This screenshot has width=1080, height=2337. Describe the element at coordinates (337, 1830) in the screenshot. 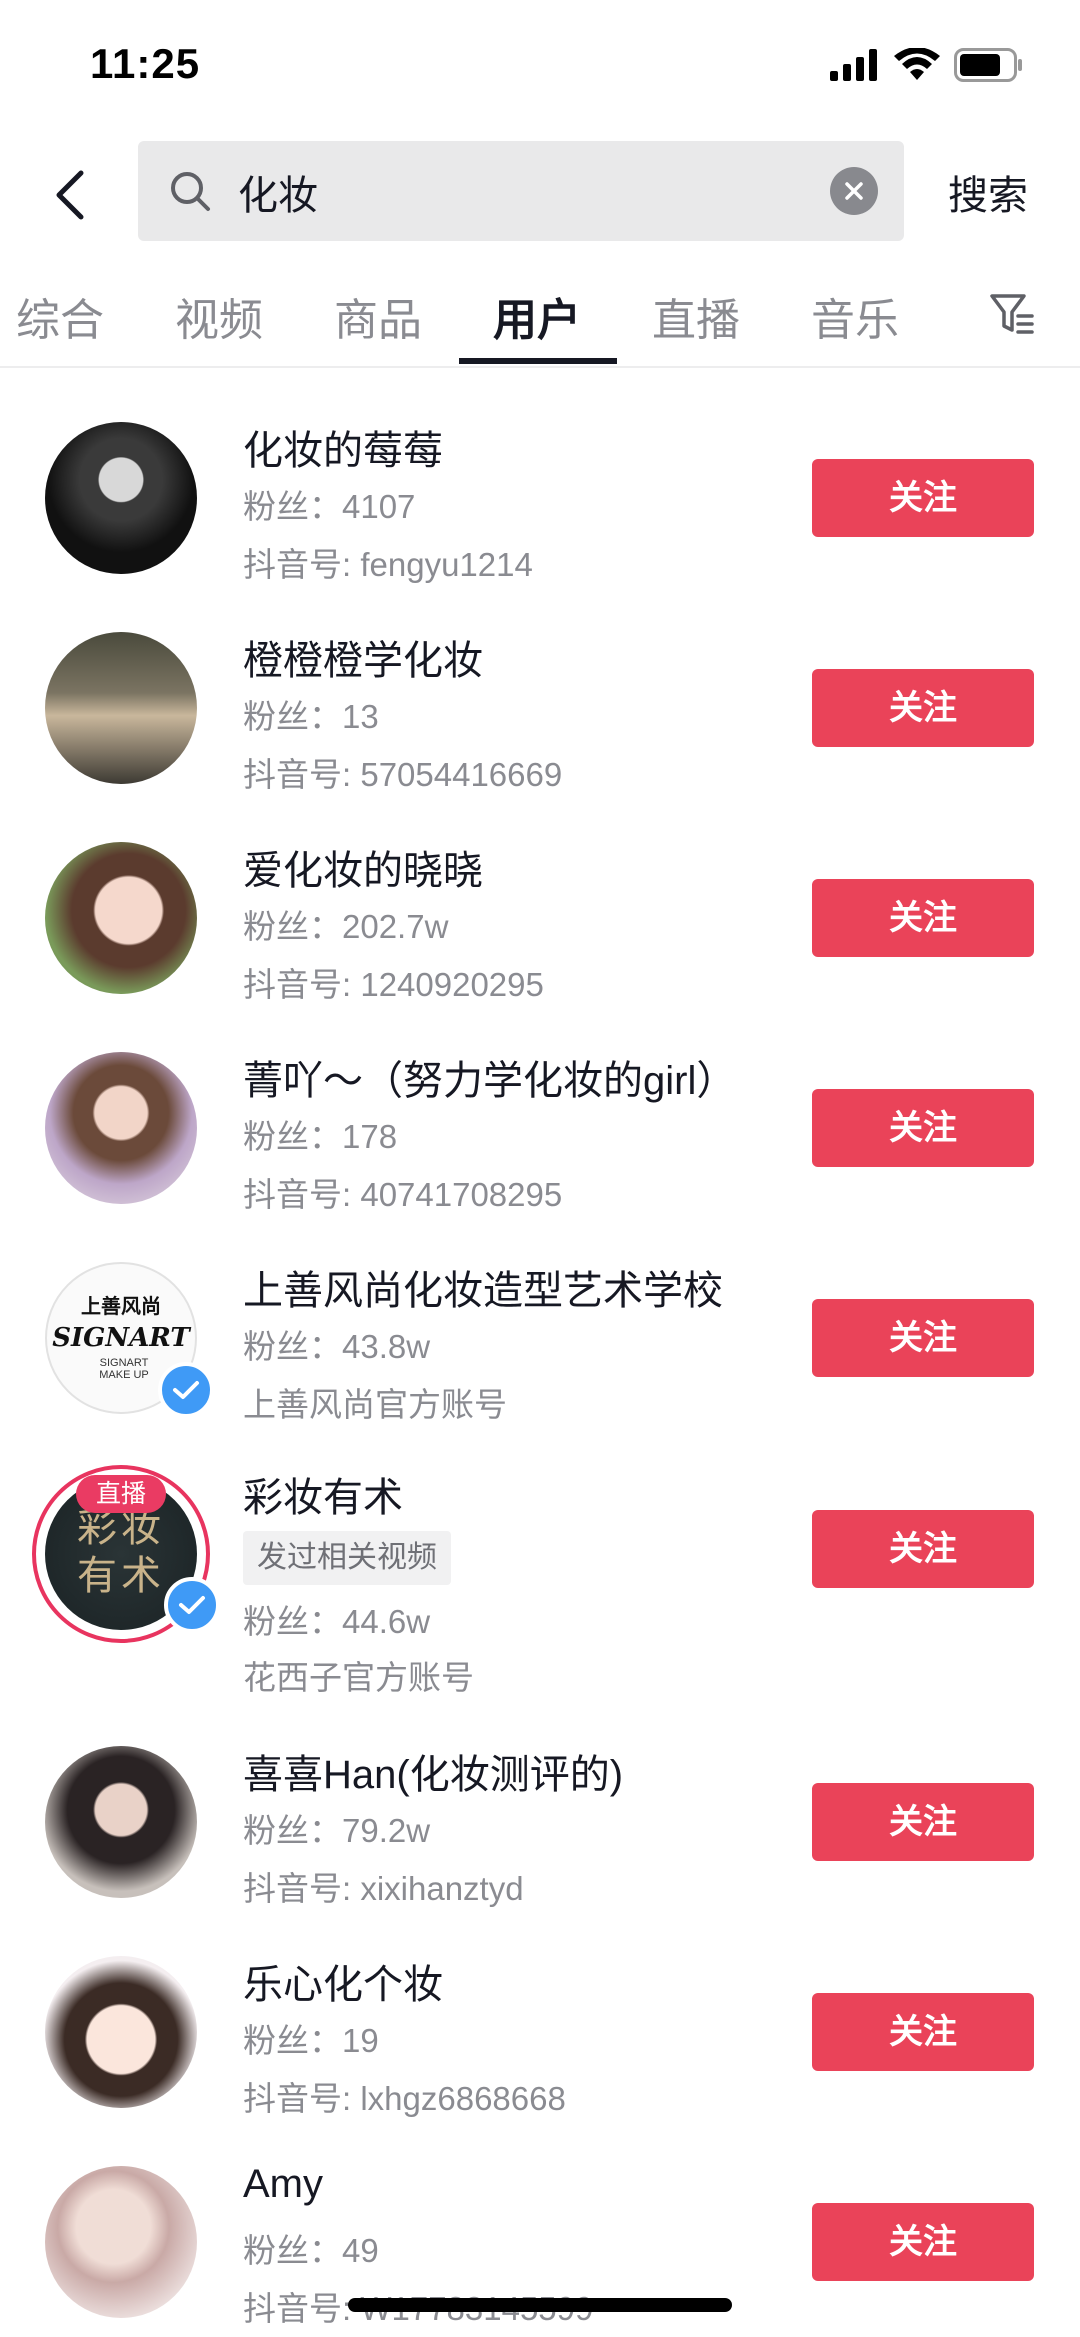

I see `fans-count: 粉丝：79.2w` at that location.